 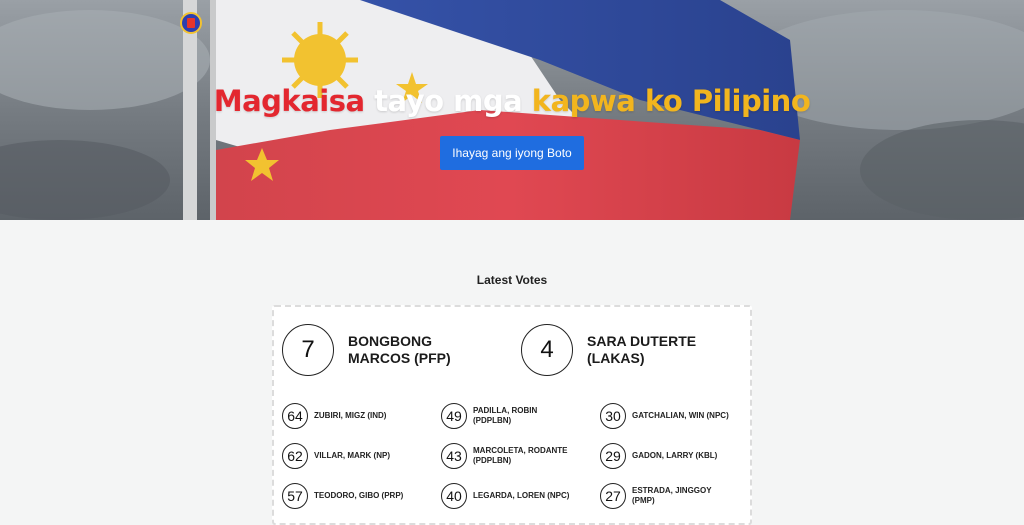 I want to click on senator-name: LEGARDA, LOREN (NPC), so click(x=521, y=495).